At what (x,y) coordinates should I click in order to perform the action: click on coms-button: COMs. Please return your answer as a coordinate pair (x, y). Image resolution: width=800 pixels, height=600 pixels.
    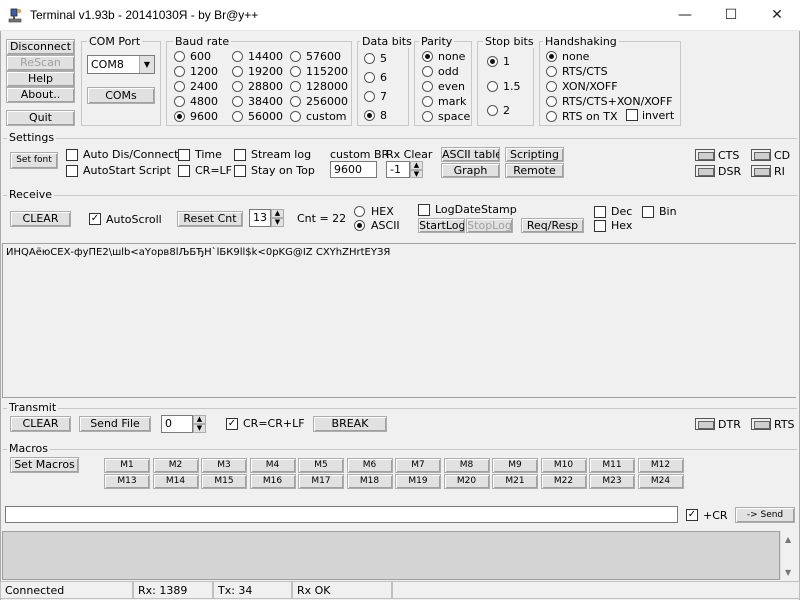
    Looking at the image, I should click on (121, 95).